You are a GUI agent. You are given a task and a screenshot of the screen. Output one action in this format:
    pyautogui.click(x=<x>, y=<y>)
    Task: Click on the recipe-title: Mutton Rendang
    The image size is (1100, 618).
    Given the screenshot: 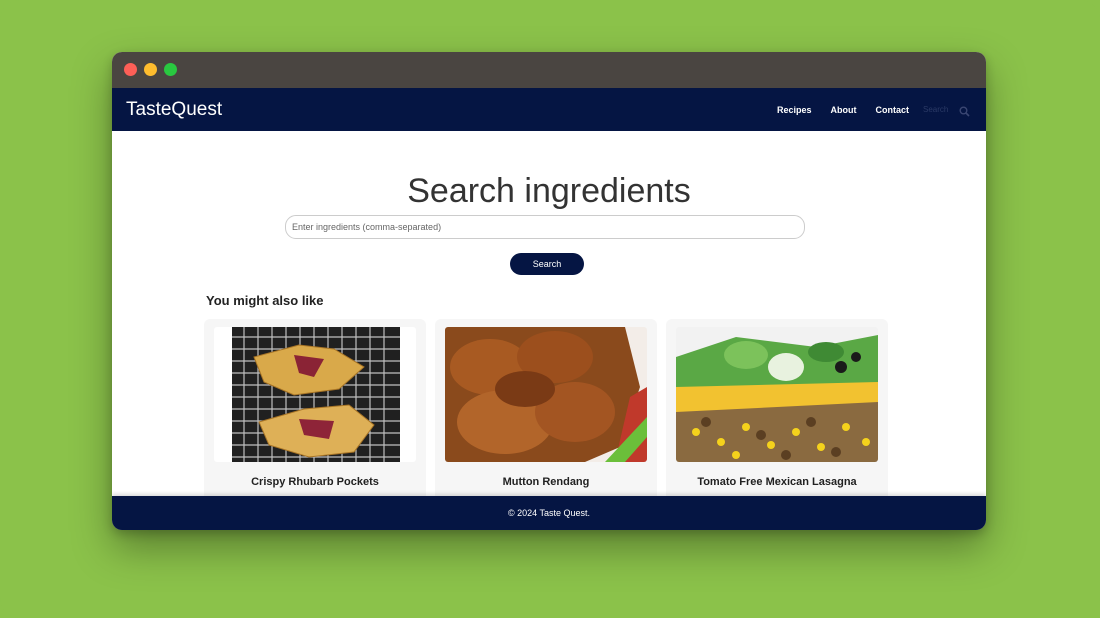 What is the action you would take?
    pyautogui.click(x=546, y=482)
    